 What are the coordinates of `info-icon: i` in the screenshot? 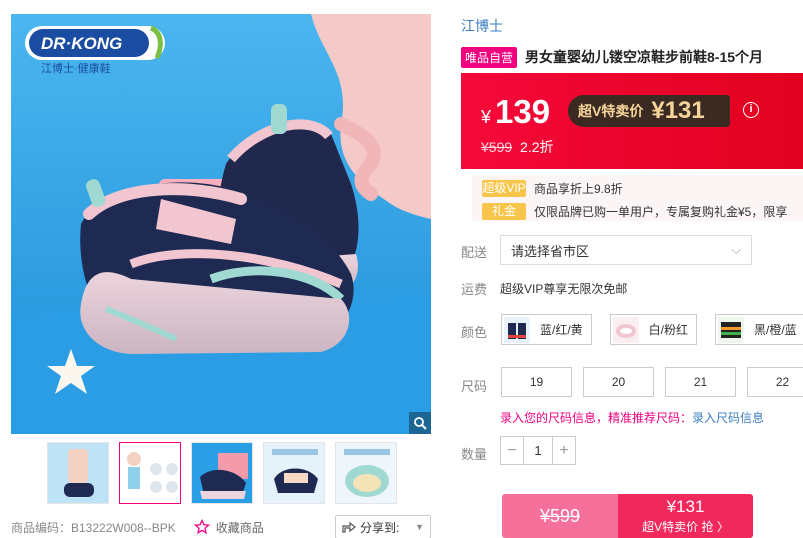 It's located at (751, 110).